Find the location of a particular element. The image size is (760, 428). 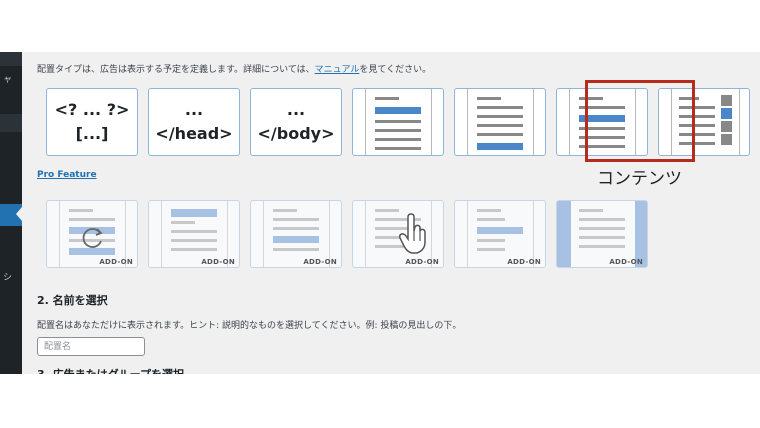

placement-type-header: <? ... ?> [...] is located at coordinates (92, 122).